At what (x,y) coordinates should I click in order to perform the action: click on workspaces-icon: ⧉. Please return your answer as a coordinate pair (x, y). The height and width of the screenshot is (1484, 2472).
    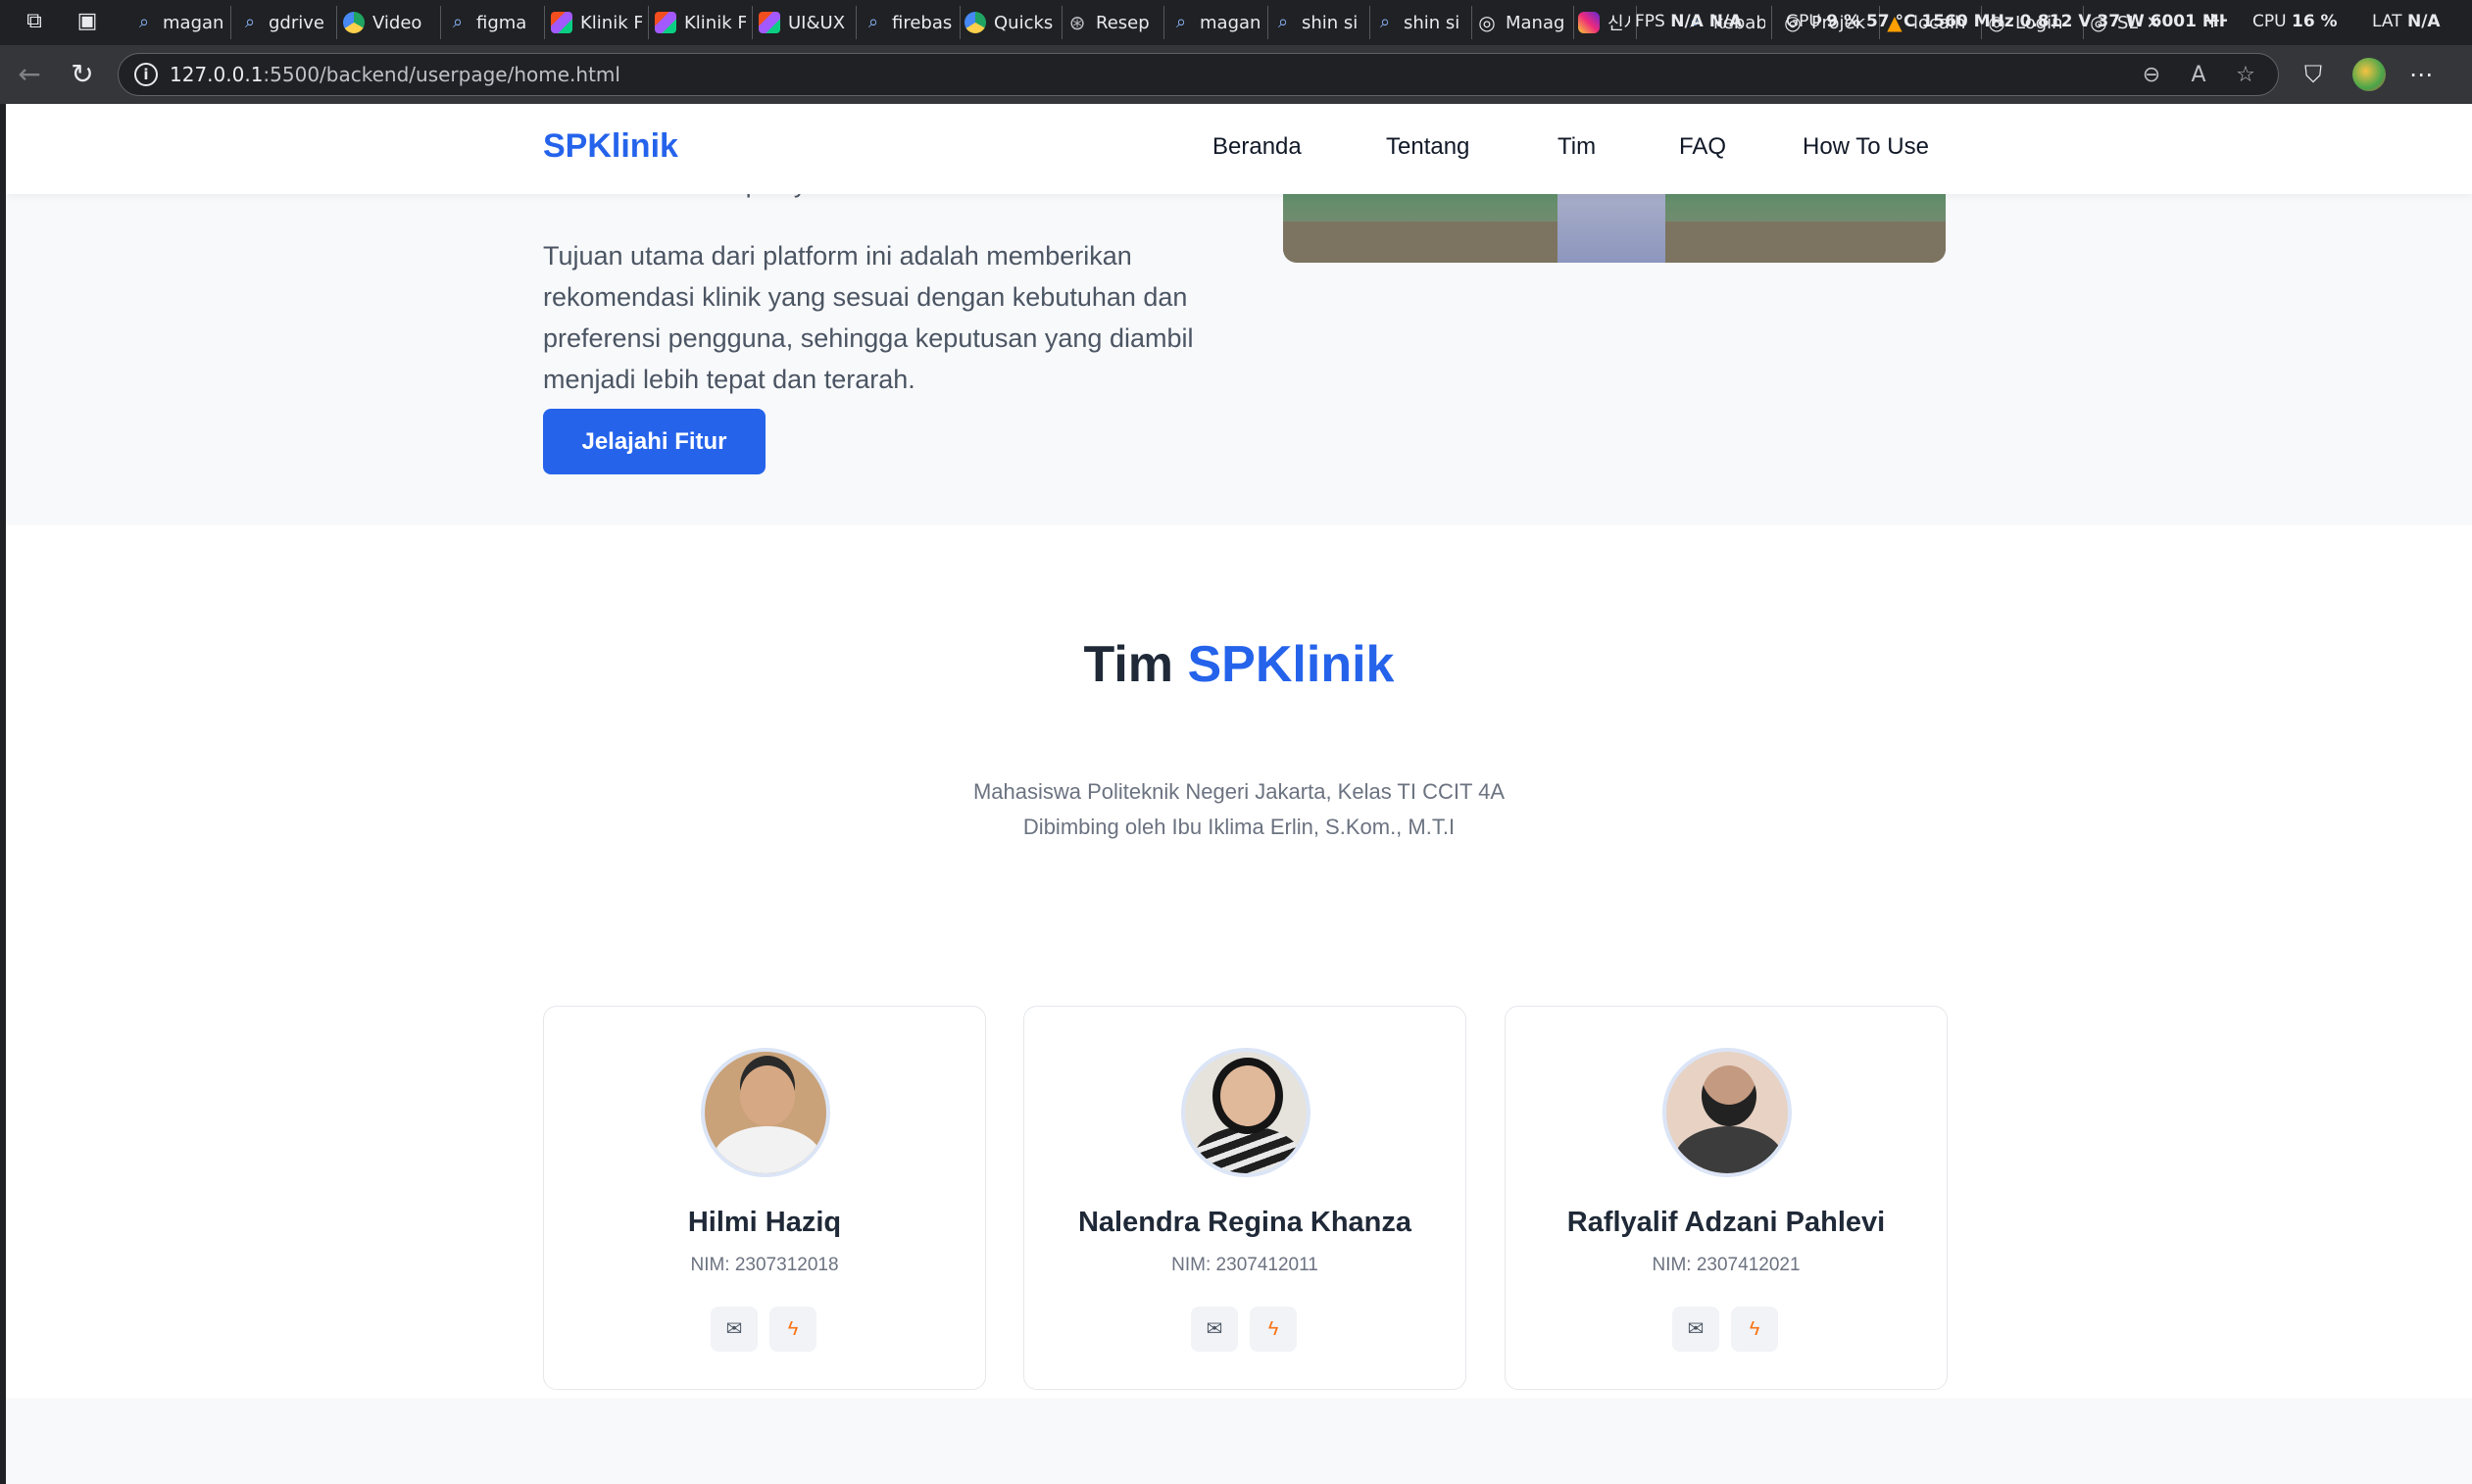
    Looking at the image, I should click on (34, 21).